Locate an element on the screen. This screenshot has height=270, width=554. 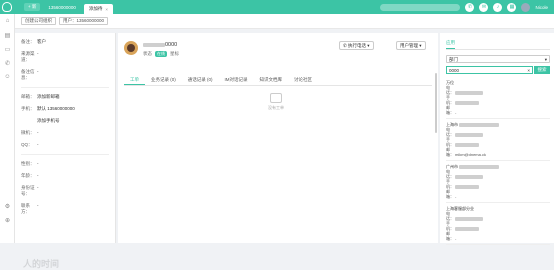
field-row: 身份证号： - is located at coordinates (65, 191).